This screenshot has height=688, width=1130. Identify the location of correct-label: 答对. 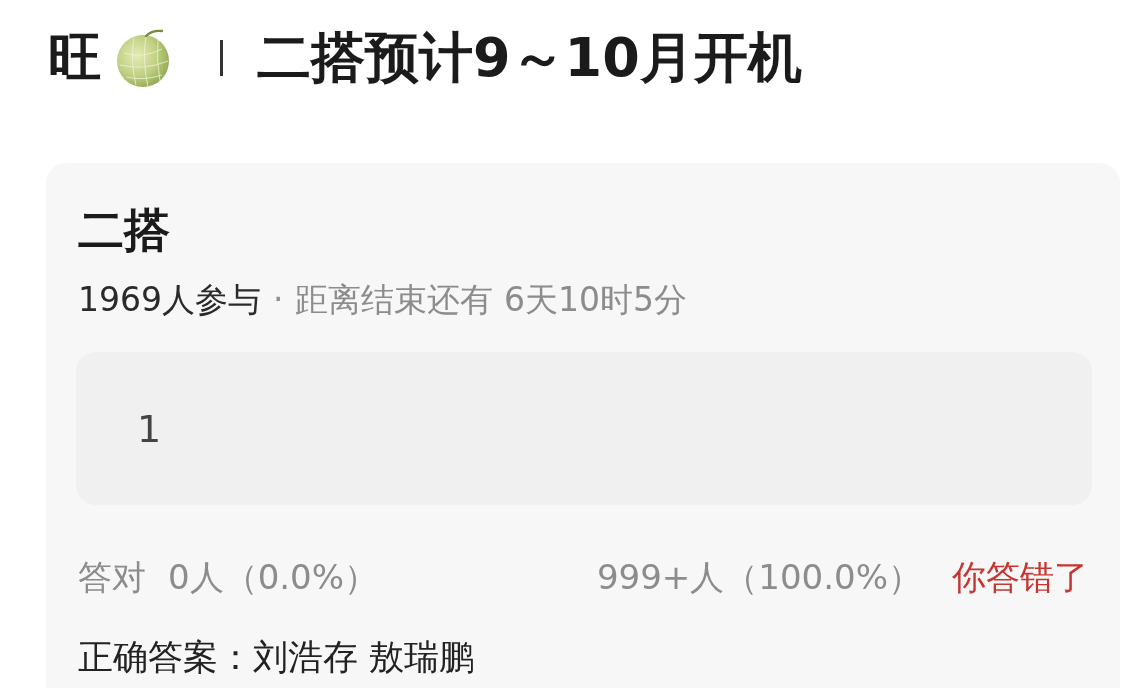
(112, 577).